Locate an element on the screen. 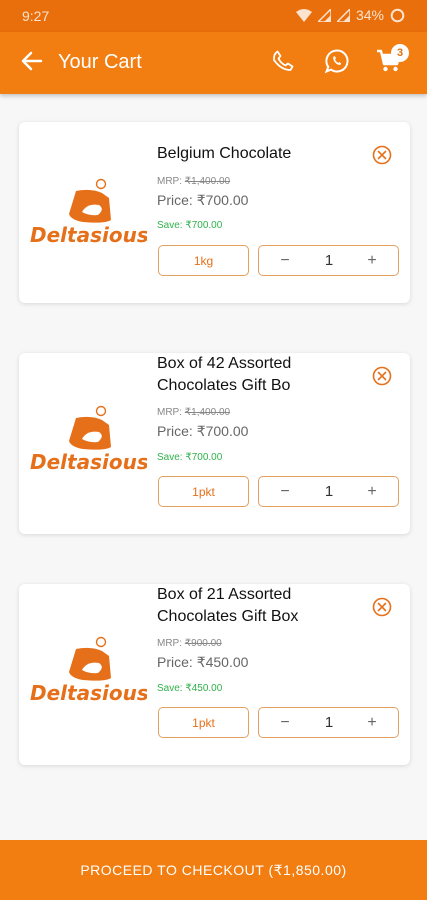  call-button is located at coordinates (283, 63).